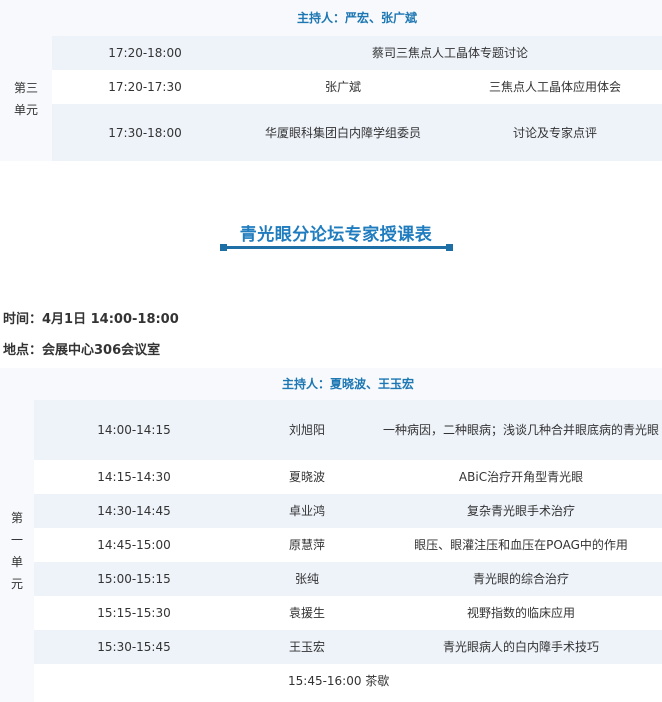  What do you see at coordinates (336, 235) in the screenshot?
I see `forum-title: 青光眼分论坛专家授课表` at bounding box center [336, 235].